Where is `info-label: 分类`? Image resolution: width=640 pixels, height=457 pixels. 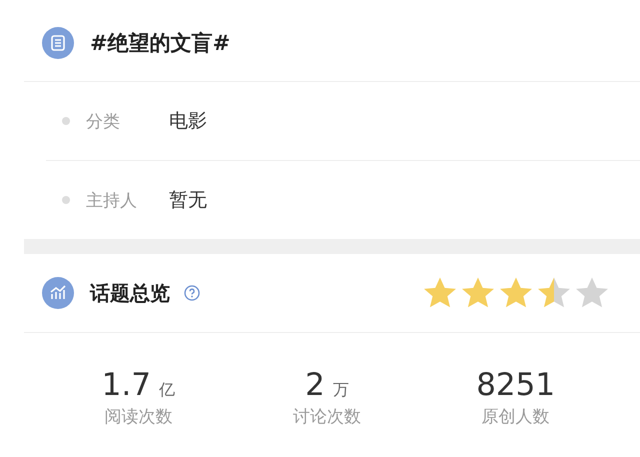
info-label: 分类 is located at coordinates (103, 121).